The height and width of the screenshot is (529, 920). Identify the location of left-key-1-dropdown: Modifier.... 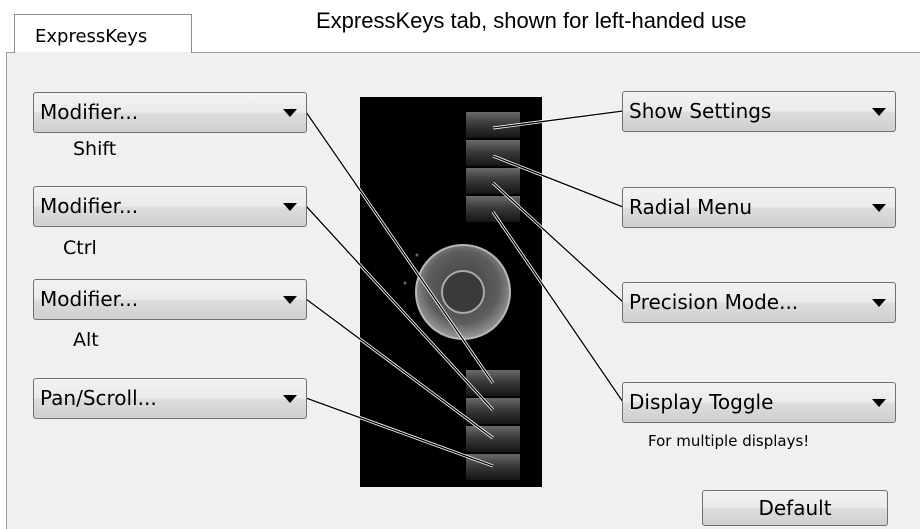
(170, 112).